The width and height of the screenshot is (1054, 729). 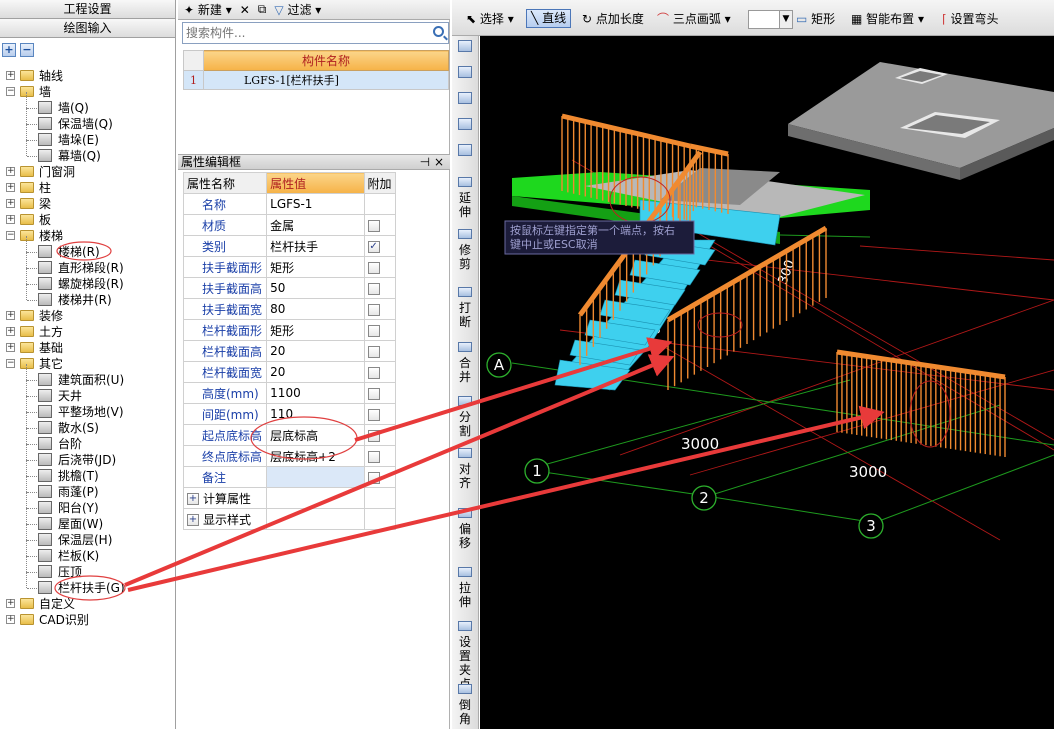 What do you see at coordinates (921, 121) in the screenshot?
I see `roof-slab` at bounding box center [921, 121].